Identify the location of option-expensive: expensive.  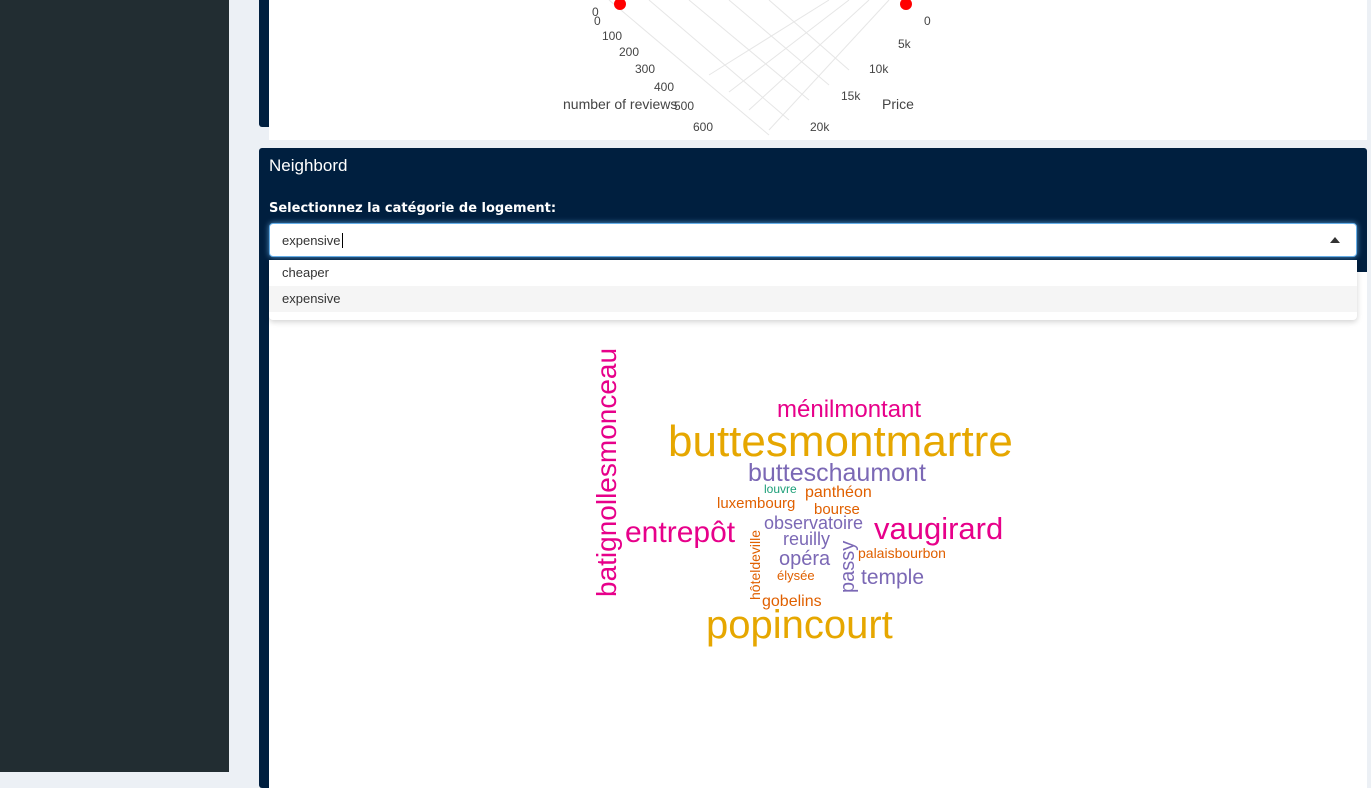
(813, 299).